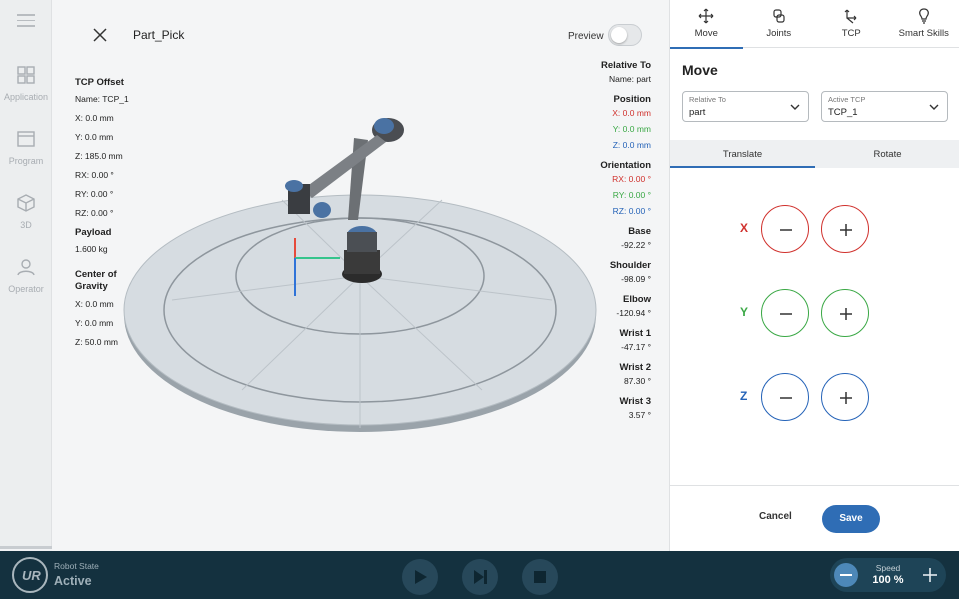  I want to click on play-button, so click(420, 577).